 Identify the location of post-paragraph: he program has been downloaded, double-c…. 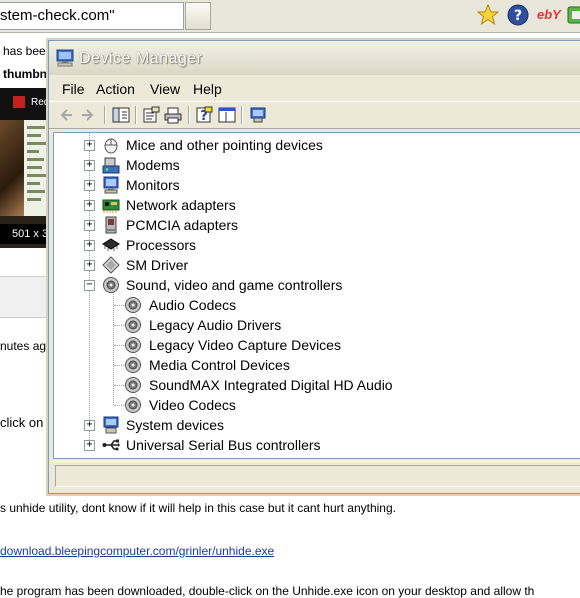
(267, 591).